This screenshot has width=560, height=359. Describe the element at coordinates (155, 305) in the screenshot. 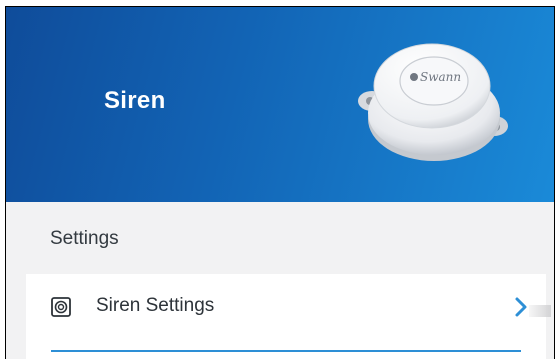

I see `siren-settings-label: Siren Settings` at that location.